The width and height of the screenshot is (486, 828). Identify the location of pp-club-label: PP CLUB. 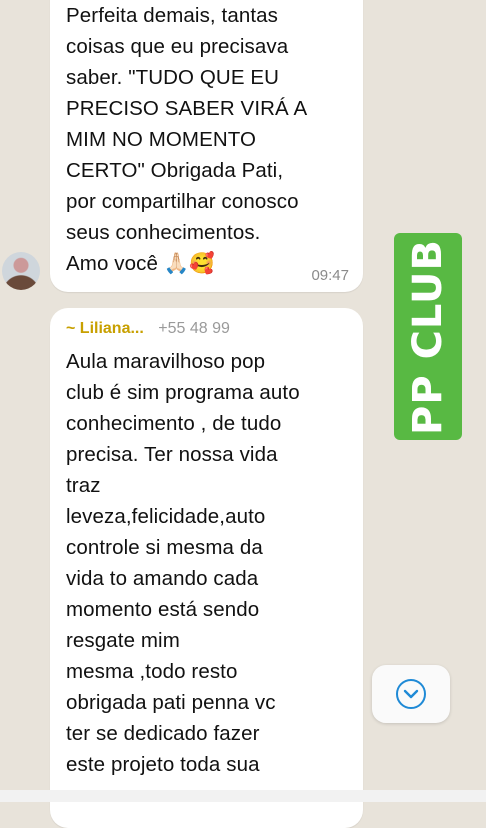
(428, 336).